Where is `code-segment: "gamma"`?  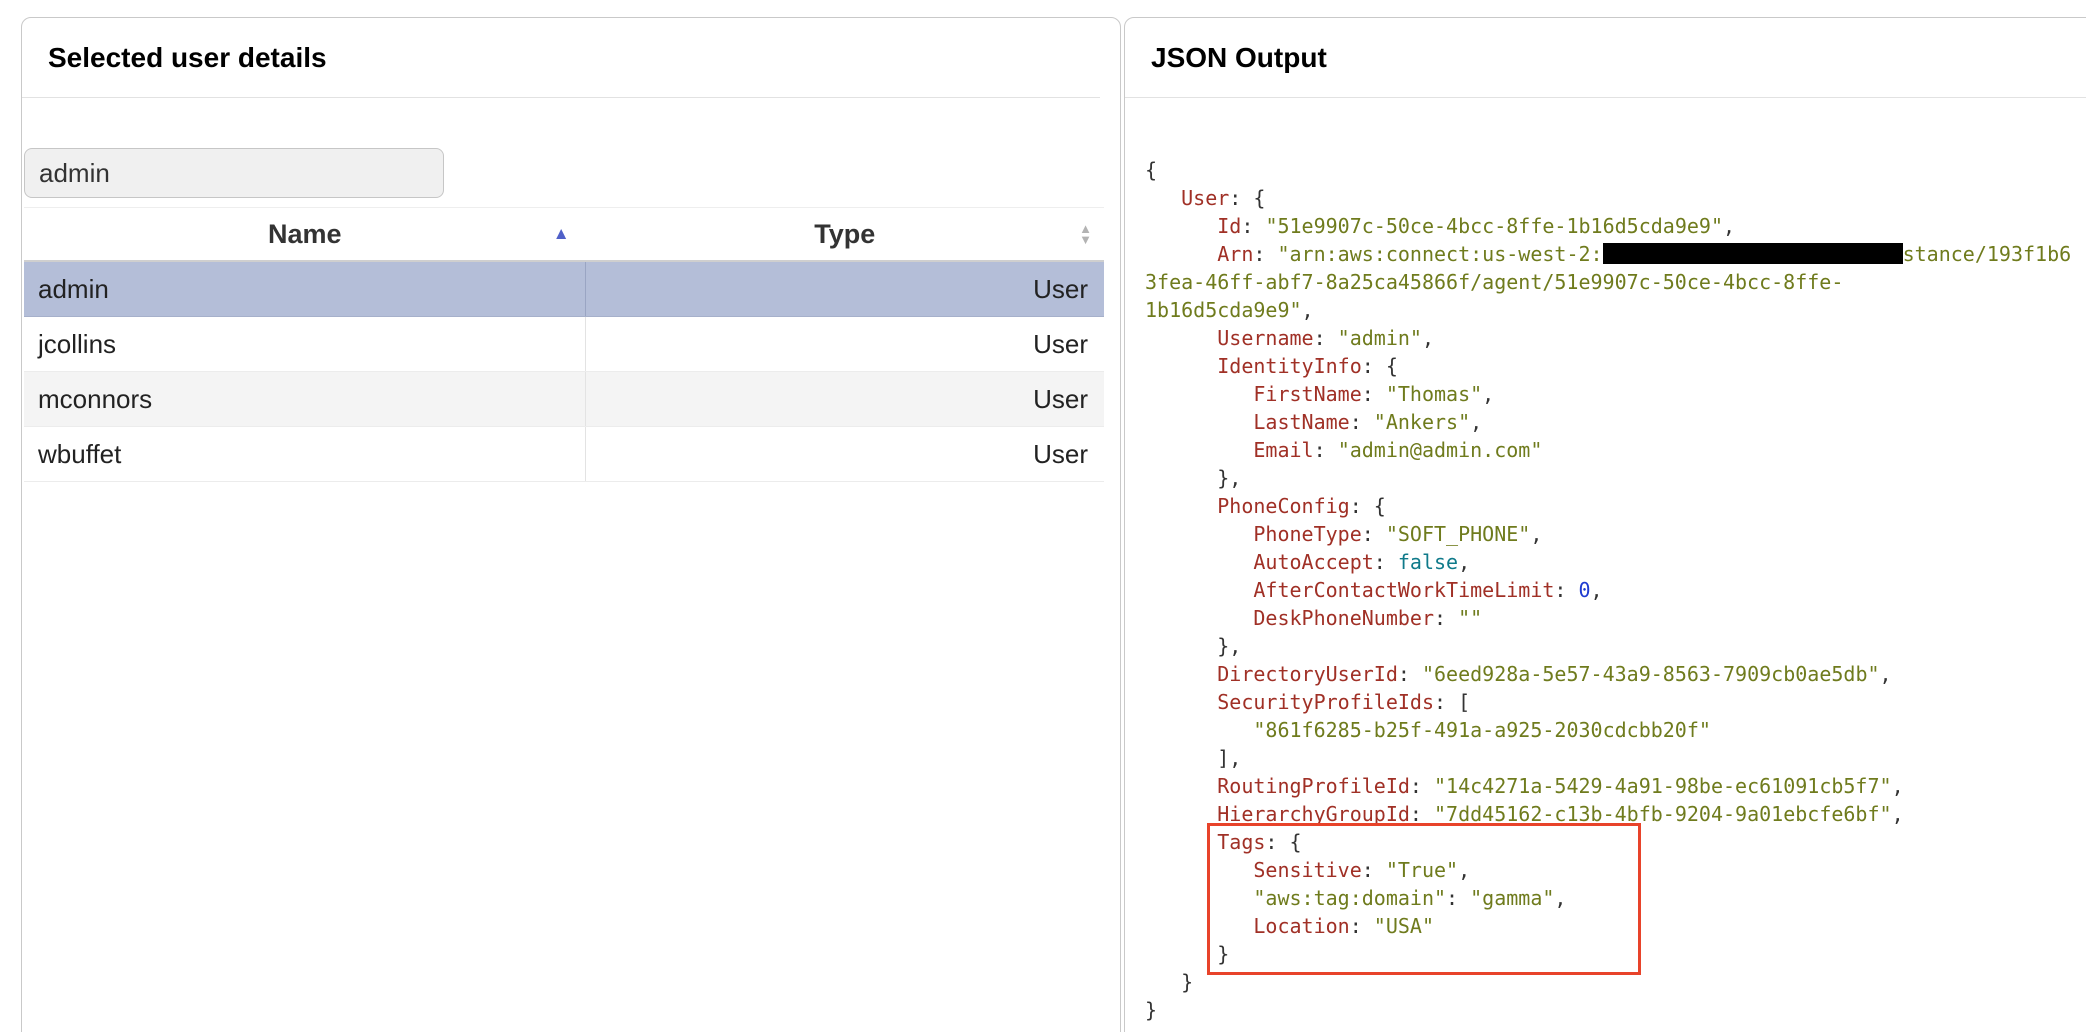
code-segment: "gamma" is located at coordinates (1512, 898).